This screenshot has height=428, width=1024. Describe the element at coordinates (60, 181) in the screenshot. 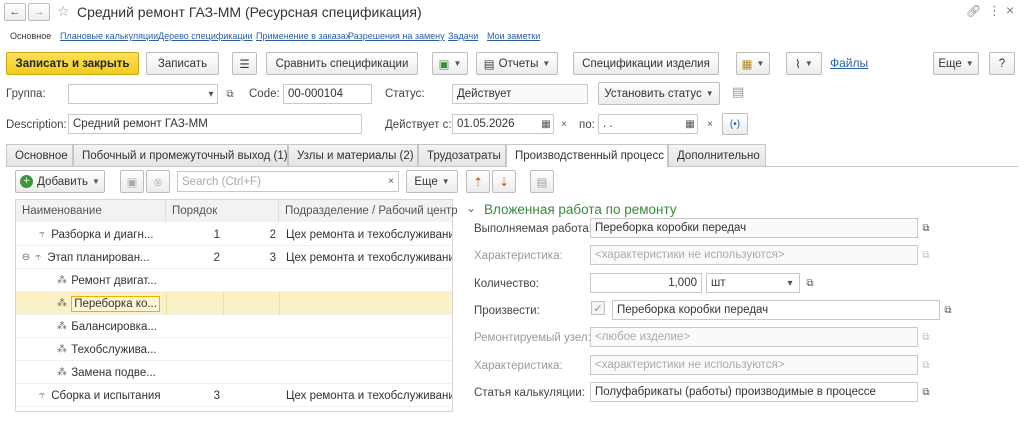

I see `add-button: + Добавить ▼` at that location.